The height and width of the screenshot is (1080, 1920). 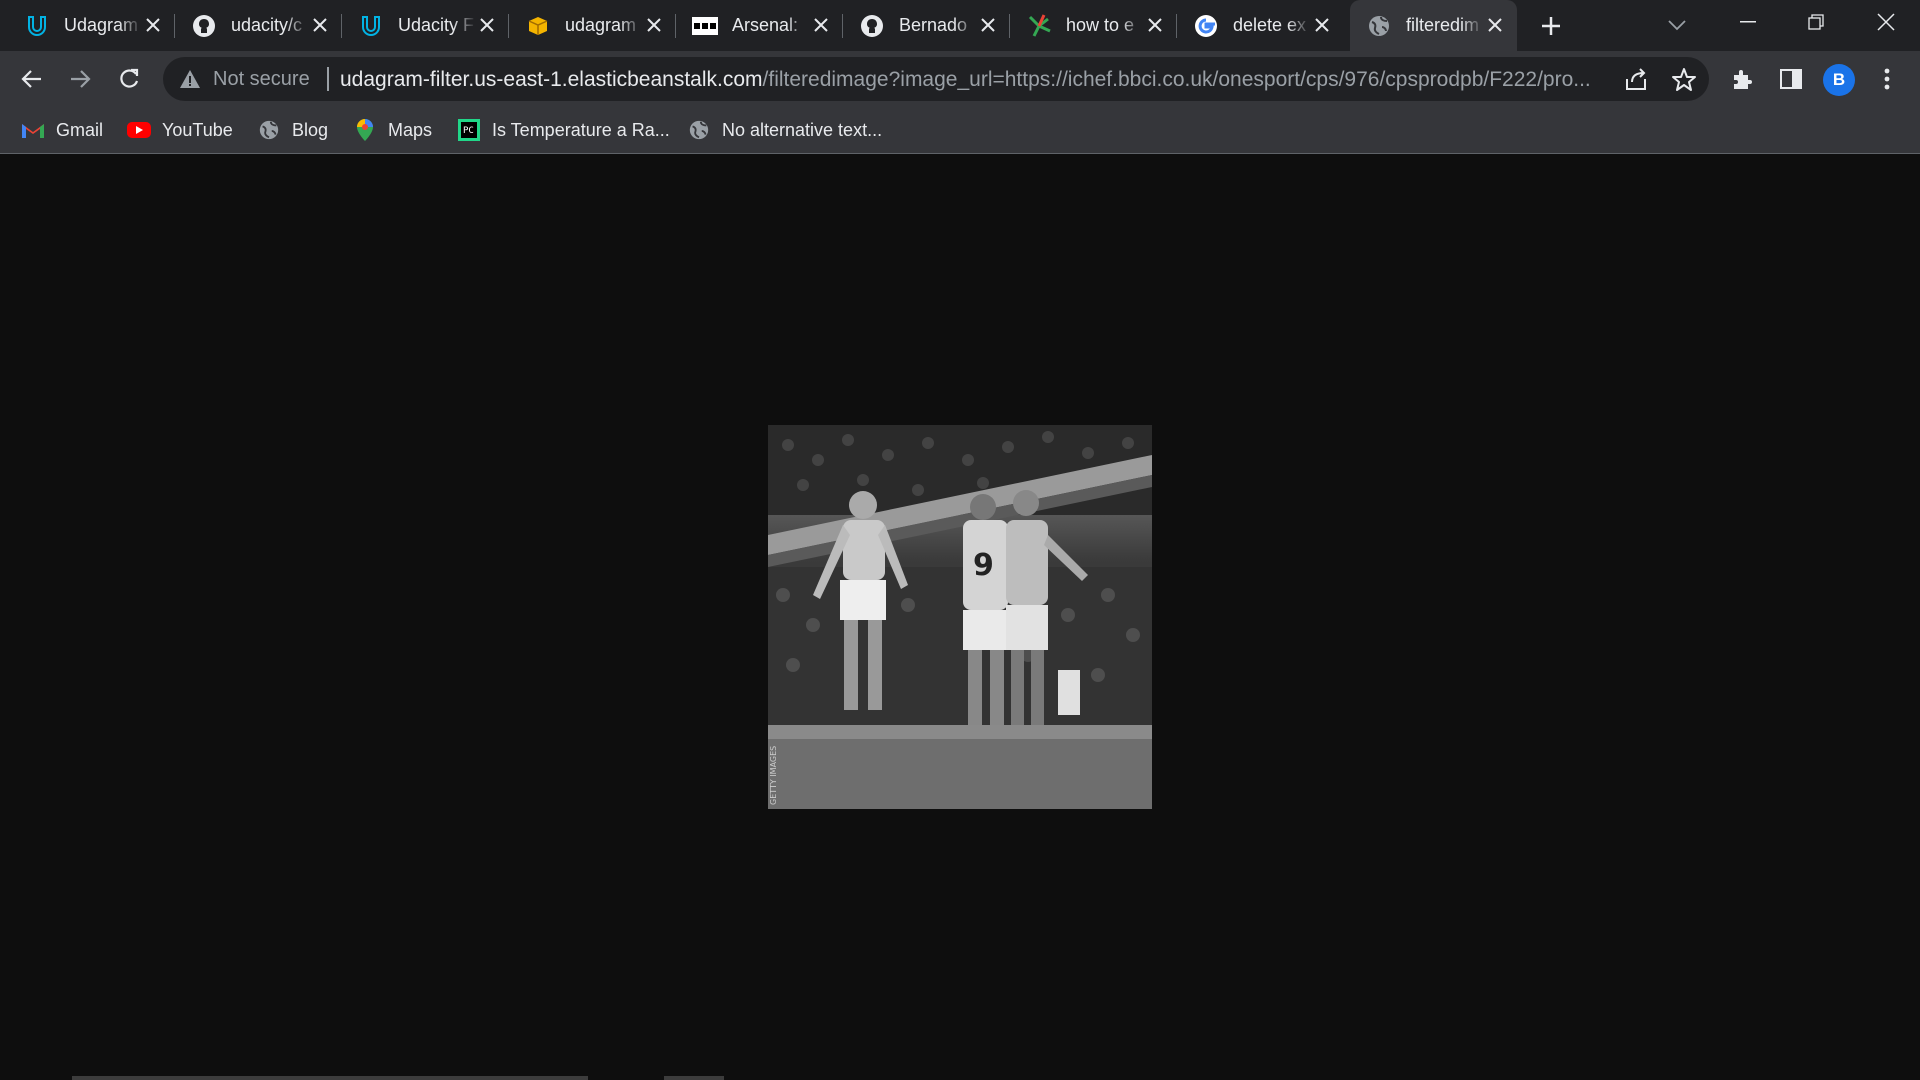 I want to click on tab-title: Arsenal:, so click(x=765, y=25).